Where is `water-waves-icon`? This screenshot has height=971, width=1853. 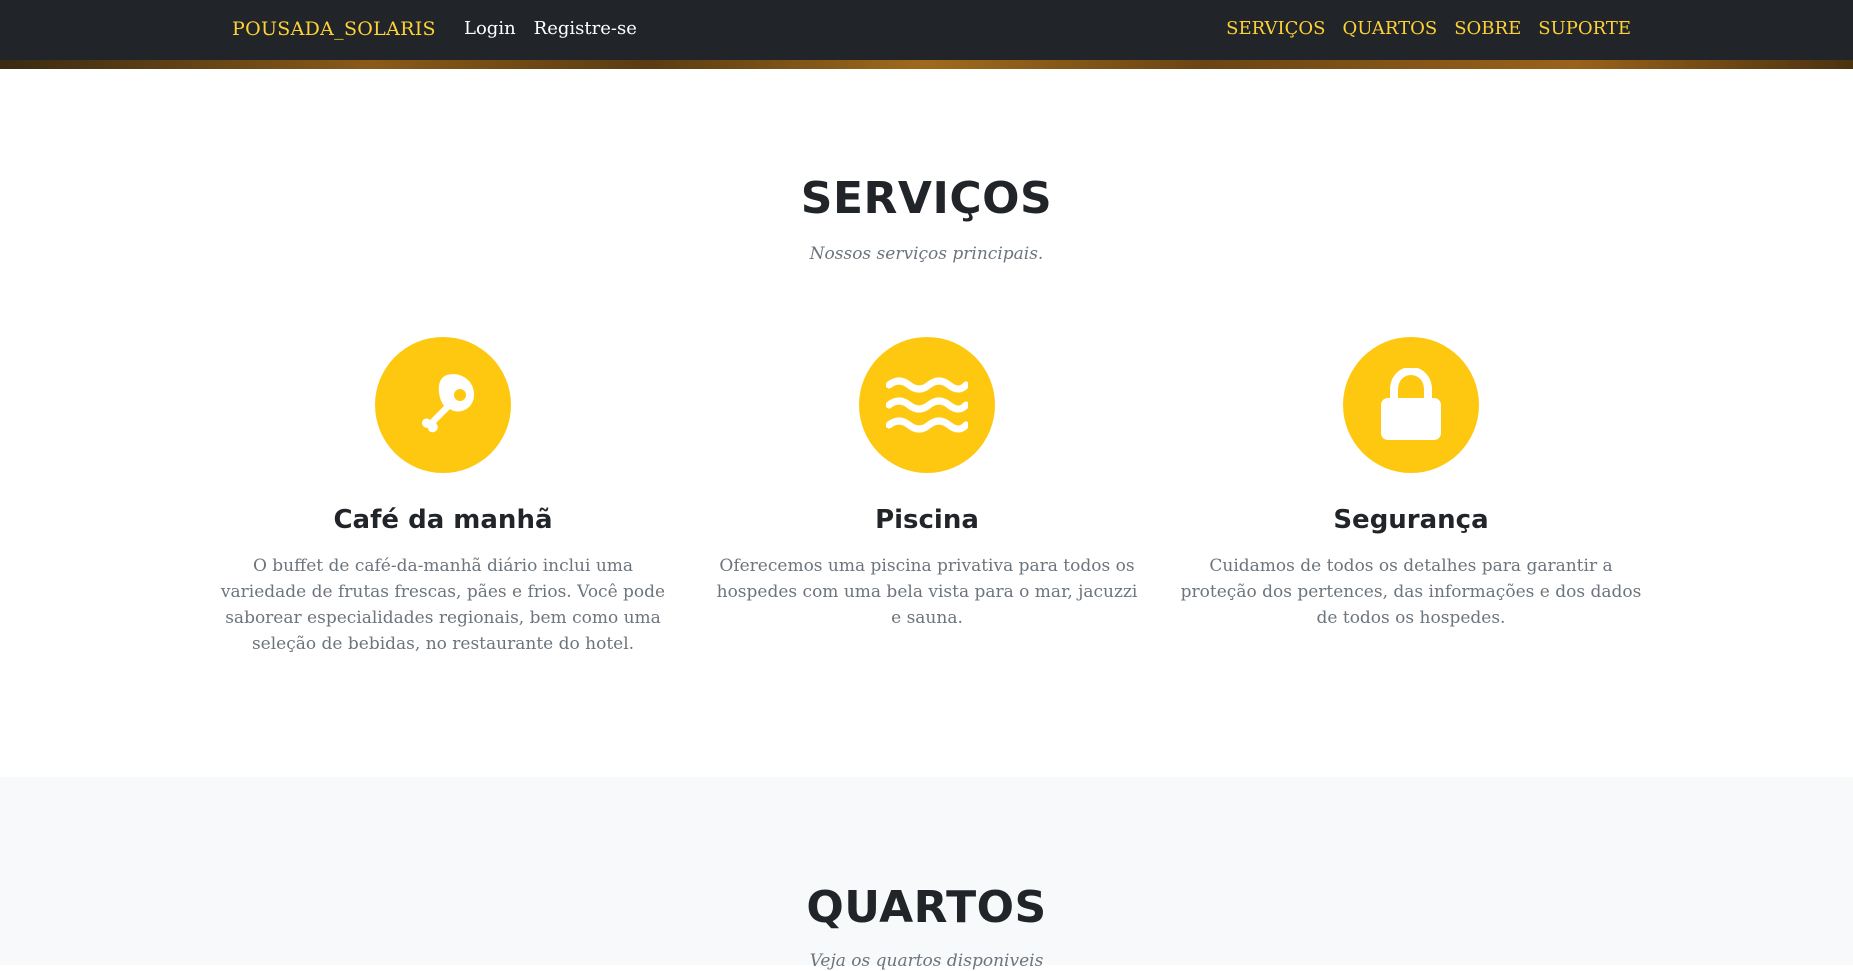 water-waves-icon is located at coordinates (927, 405).